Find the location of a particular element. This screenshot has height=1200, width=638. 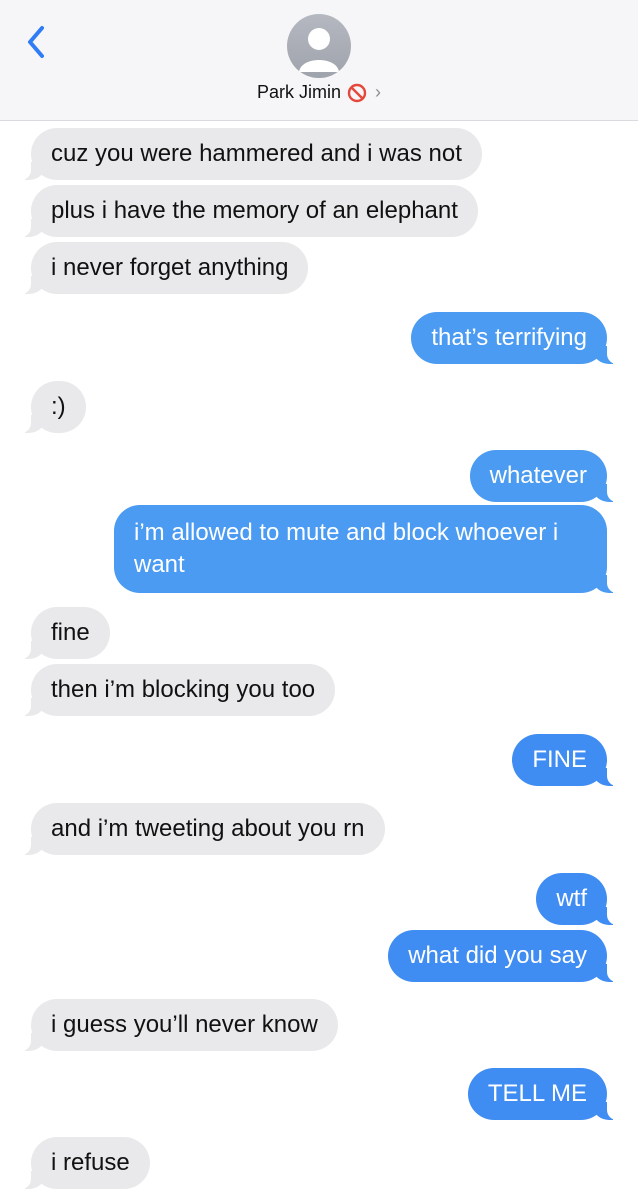

back-button is located at coordinates (37, 42).